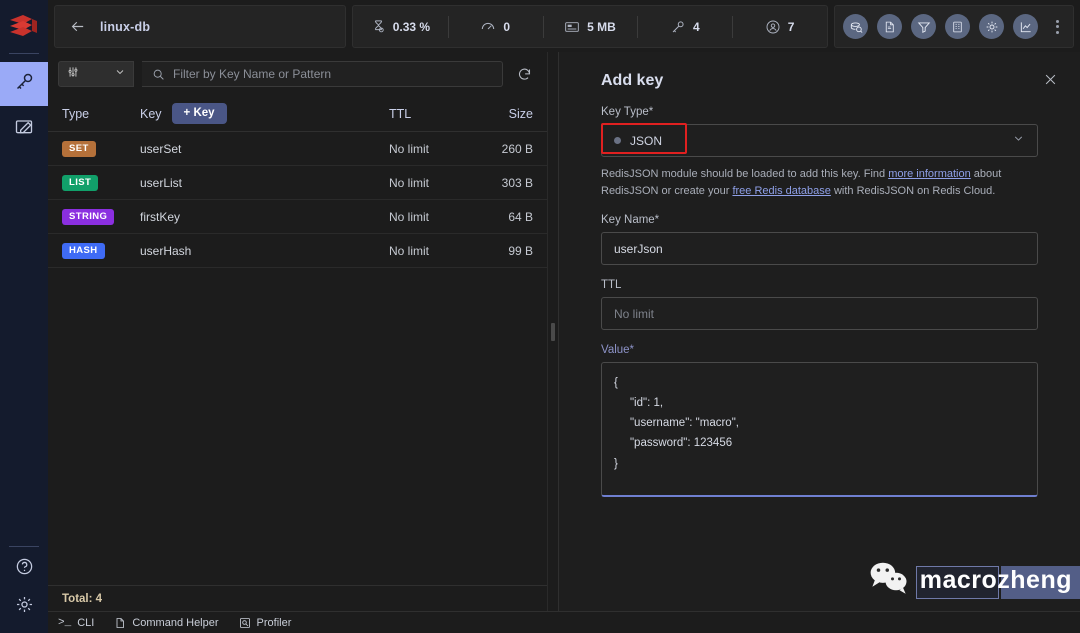 This screenshot has width=1080, height=633. I want to click on bottom-bar: >_ CLI Command Helper Profiler, so click(564, 622).